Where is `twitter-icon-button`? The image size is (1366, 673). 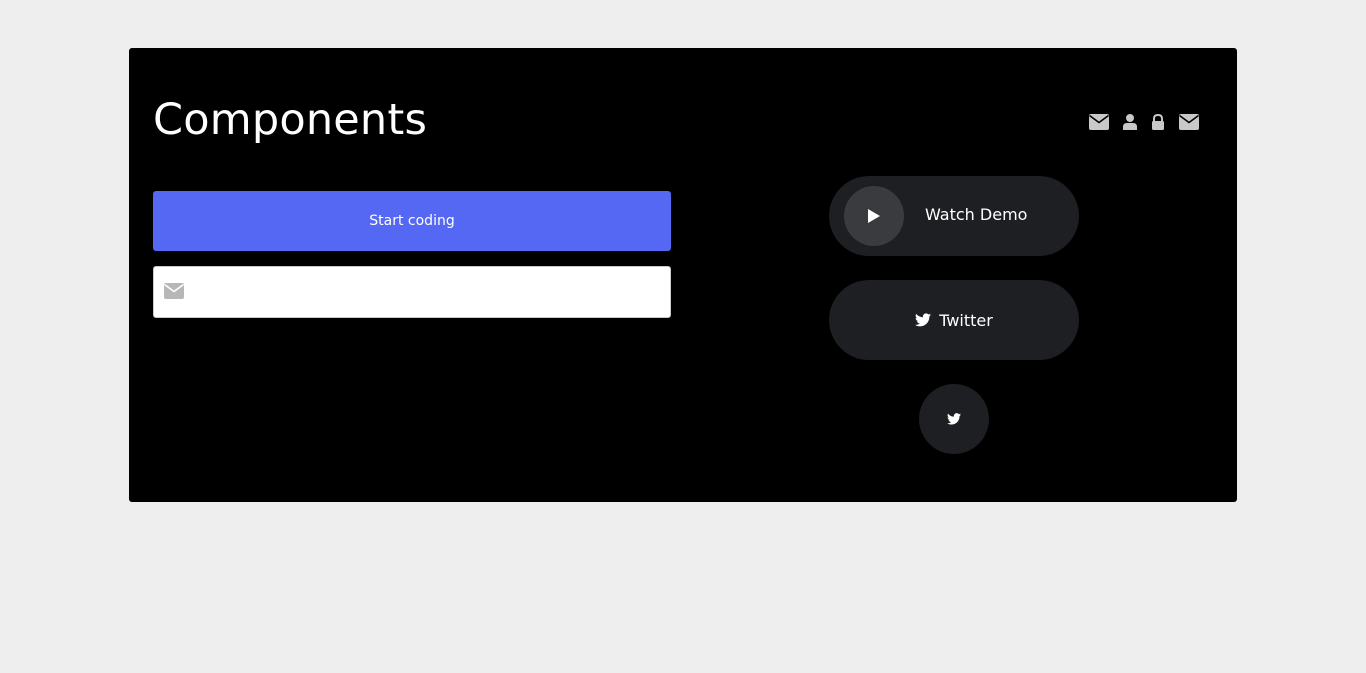 twitter-icon-button is located at coordinates (954, 419).